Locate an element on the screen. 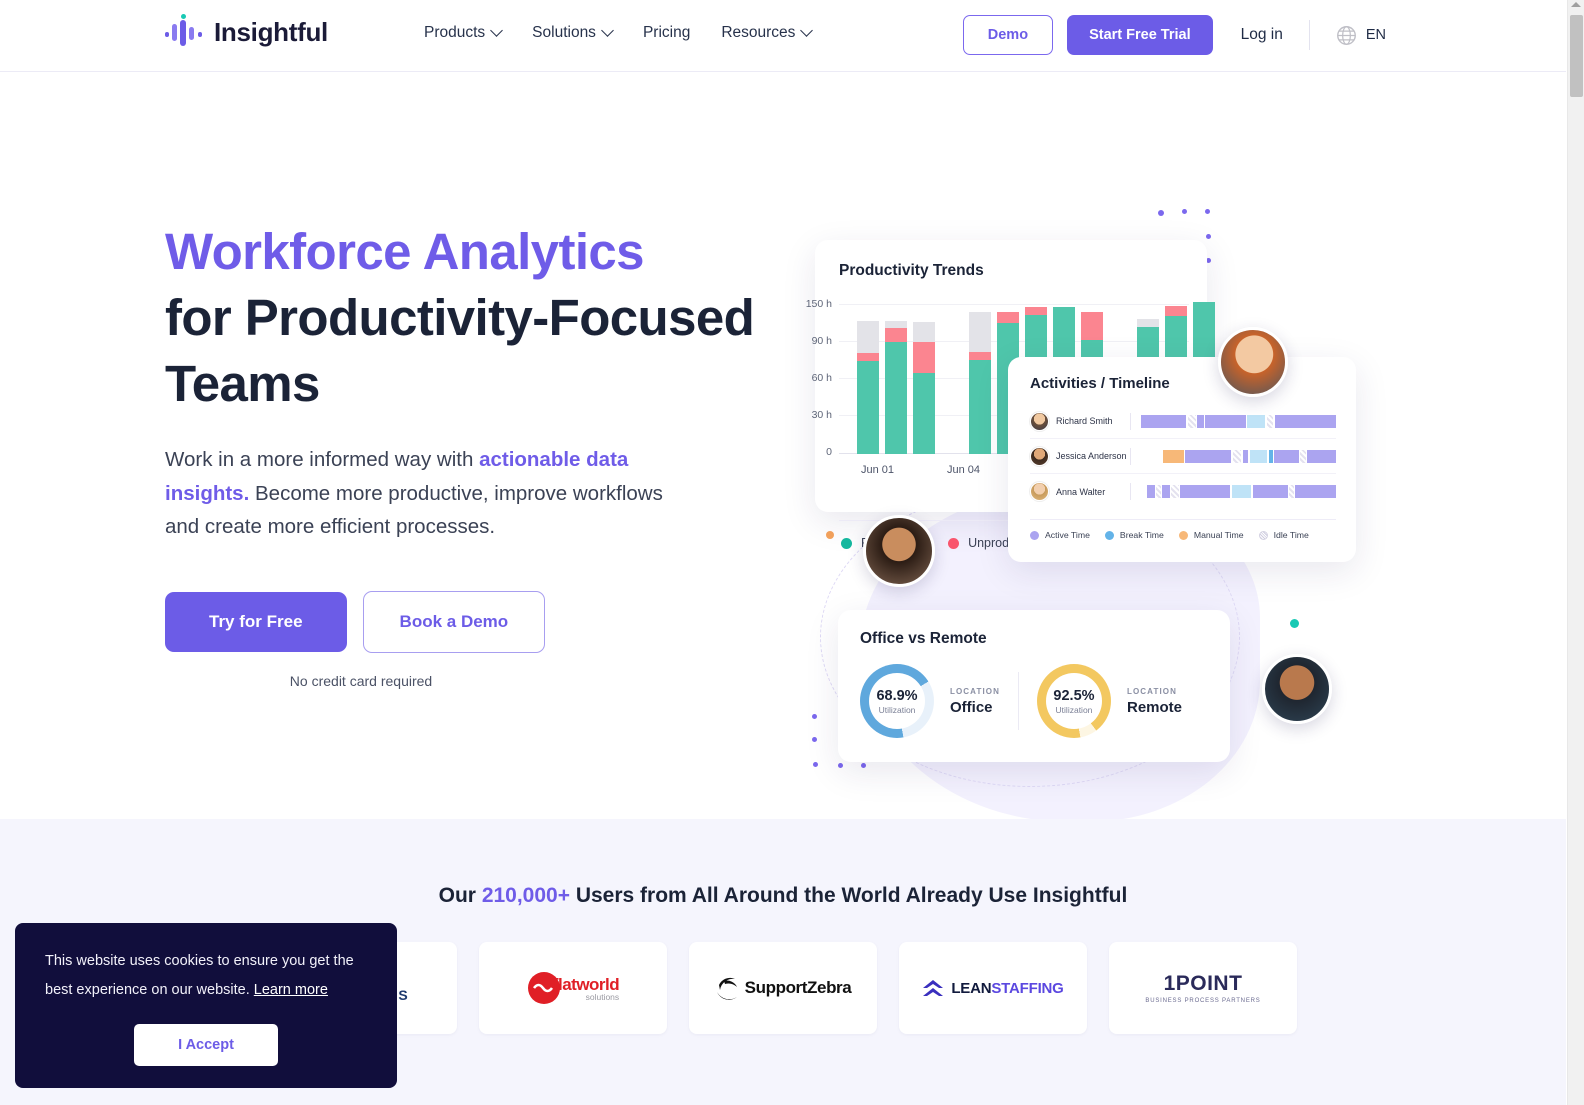  nav-label: Solutions is located at coordinates (564, 32).